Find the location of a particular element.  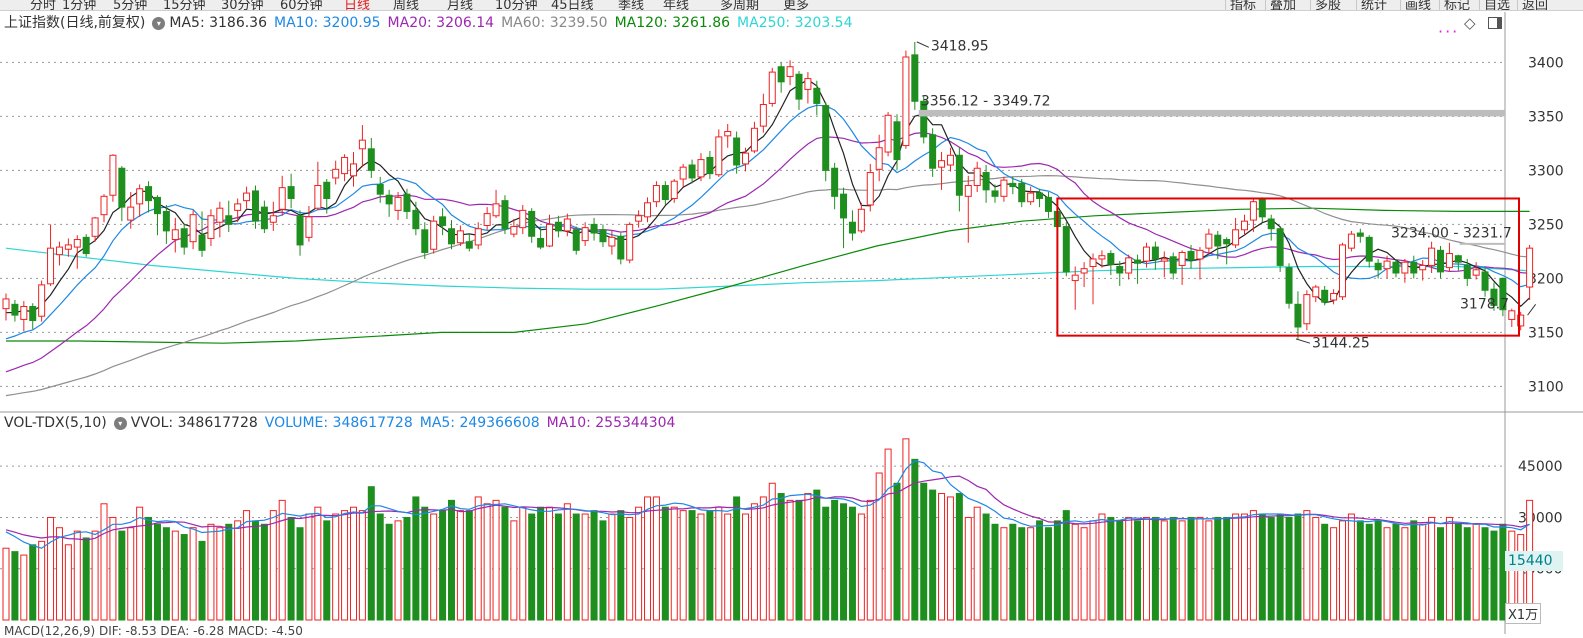

last-label: 3178.7 is located at coordinates (1484, 305).